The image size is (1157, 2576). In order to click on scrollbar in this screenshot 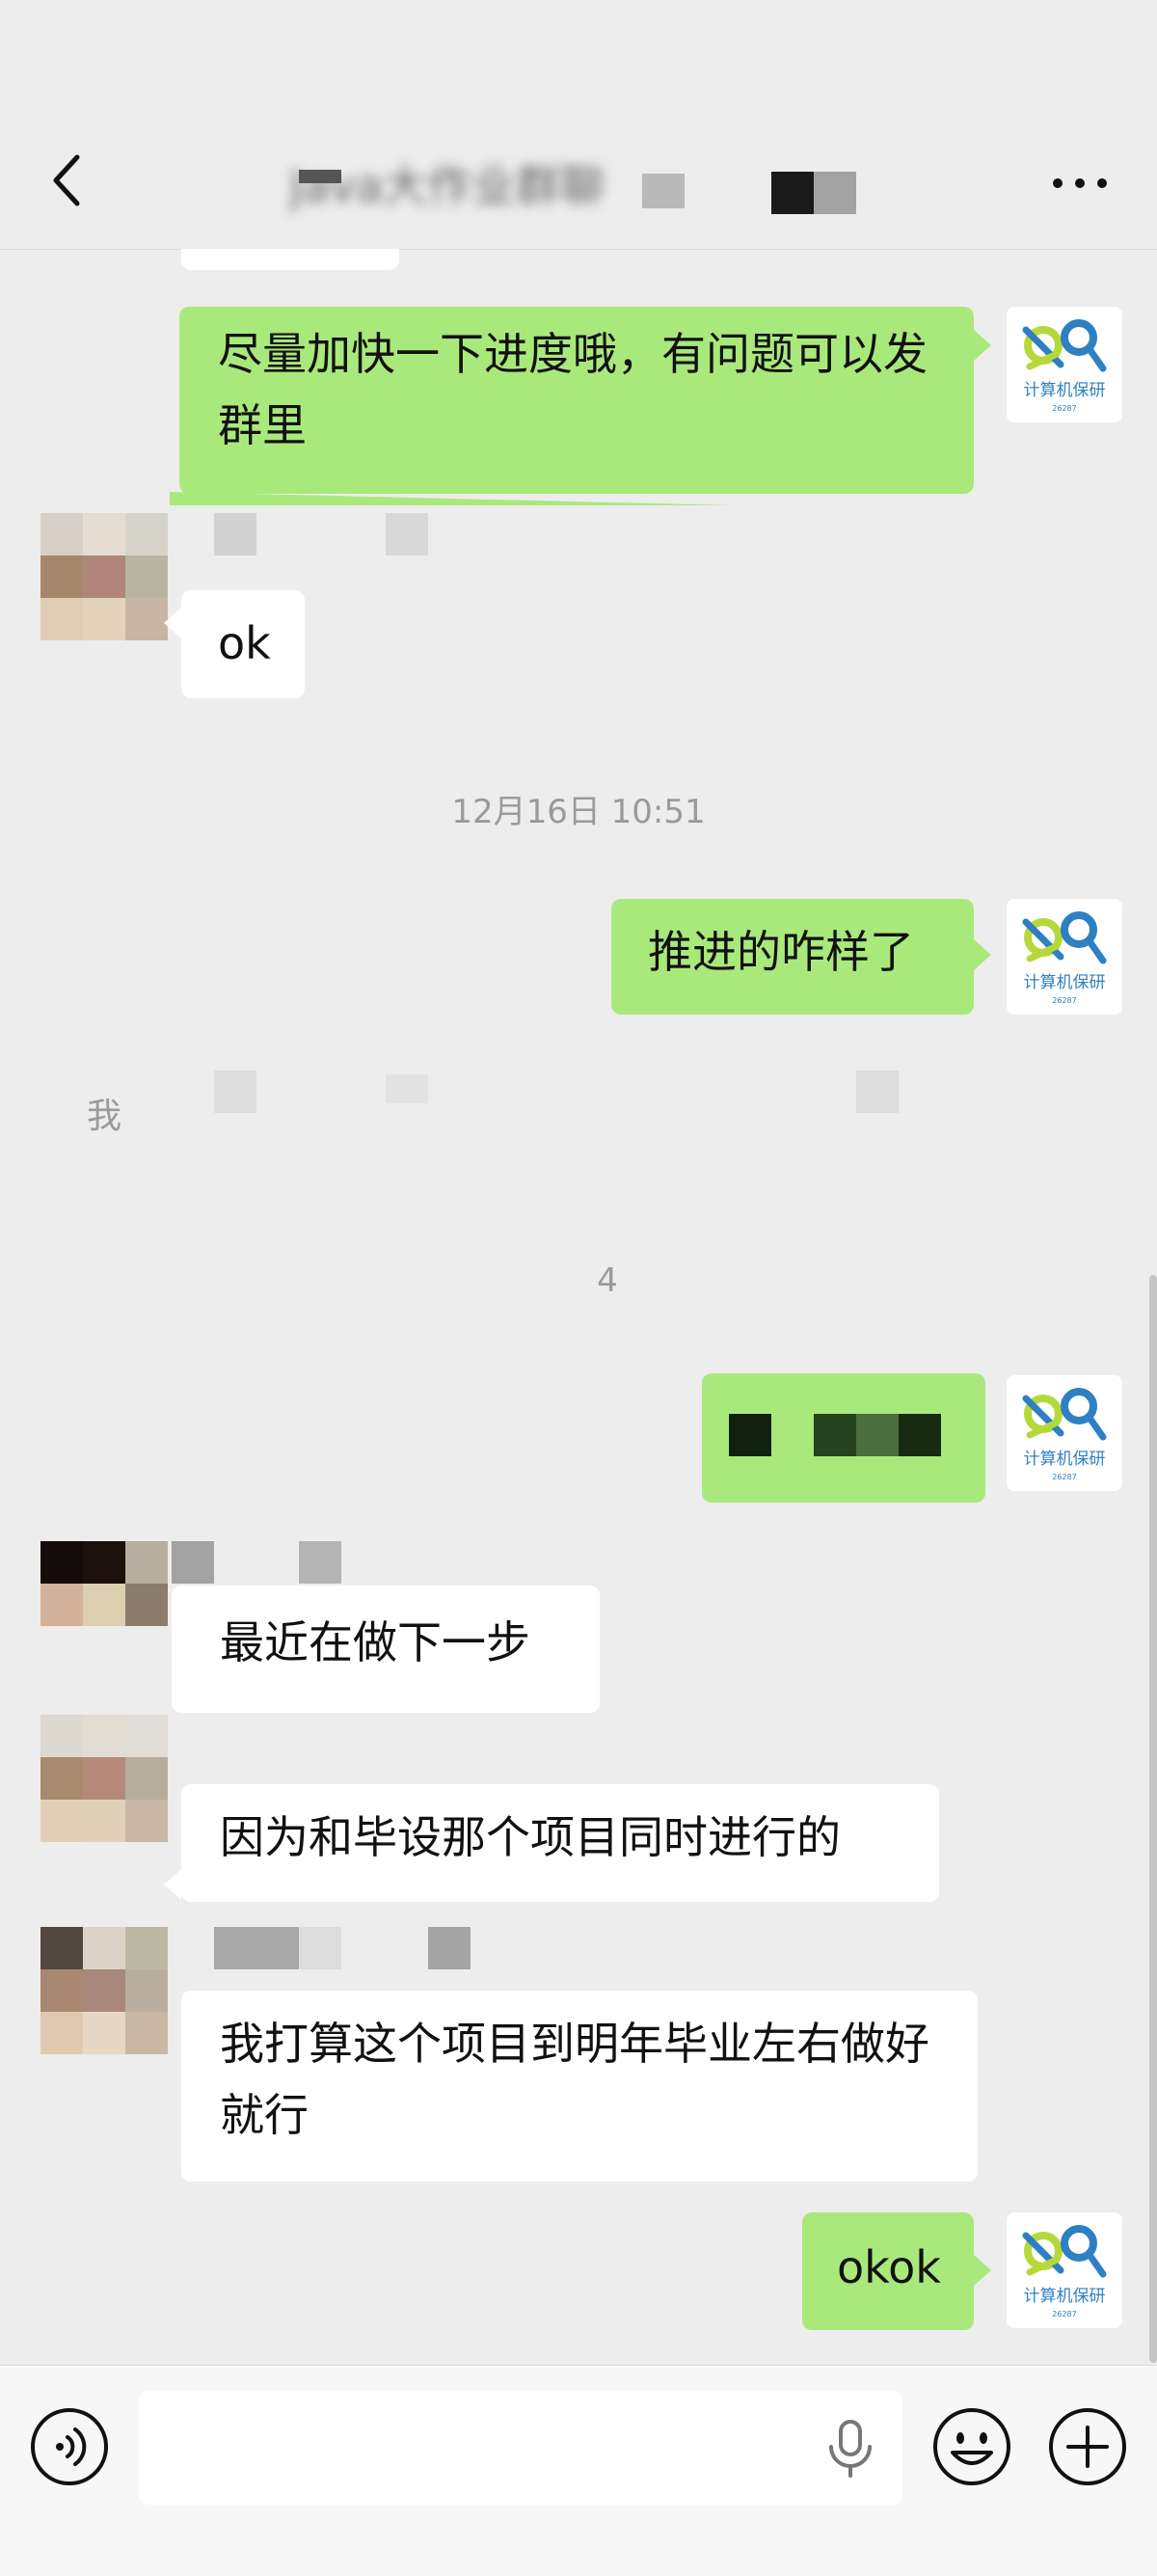, I will do `click(1153, 1819)`.